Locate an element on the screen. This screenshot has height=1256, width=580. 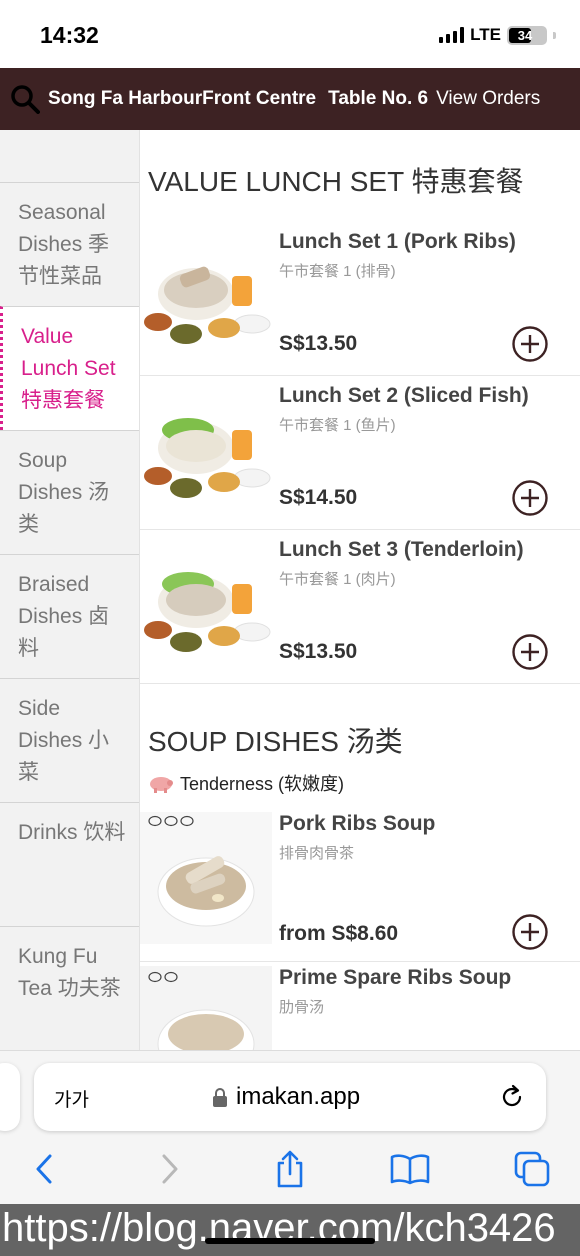
status-time: 14:32 is located at coordinates (69, 35).